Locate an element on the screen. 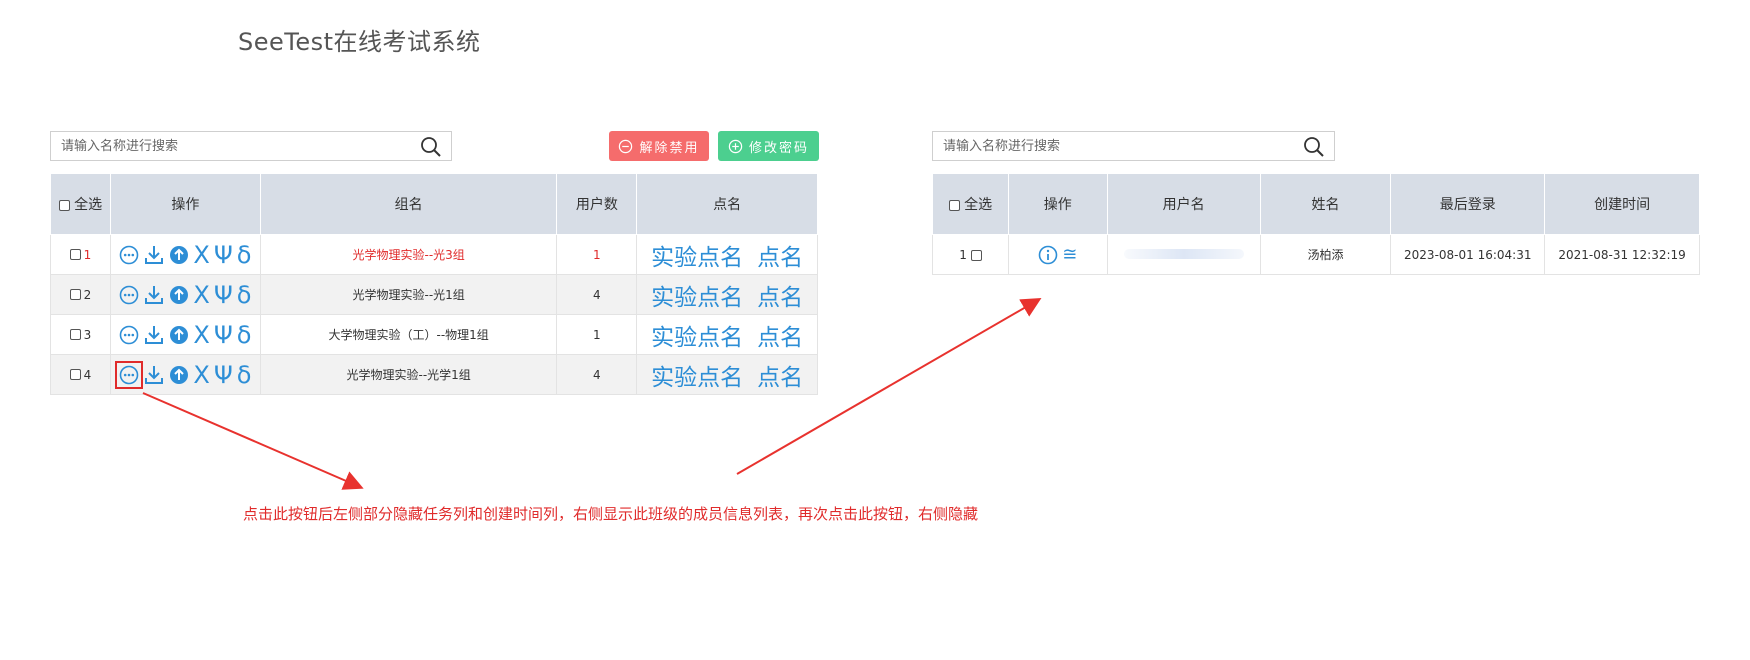 Image resolution: width=1750 pixels, height=660 pixels. arrow-to-annotation is located at coordinates (253, 441).